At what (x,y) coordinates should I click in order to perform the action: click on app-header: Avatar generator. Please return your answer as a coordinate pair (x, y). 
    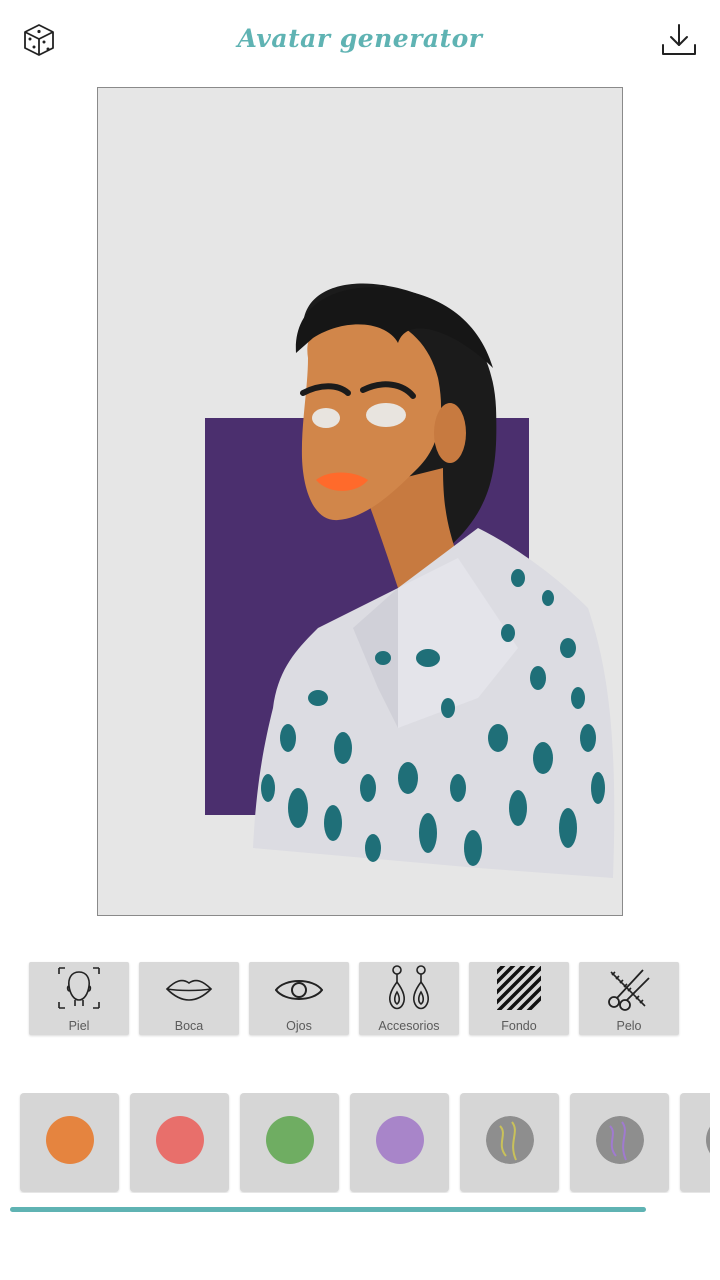
    Looking at the image, I should click on (360, 40).